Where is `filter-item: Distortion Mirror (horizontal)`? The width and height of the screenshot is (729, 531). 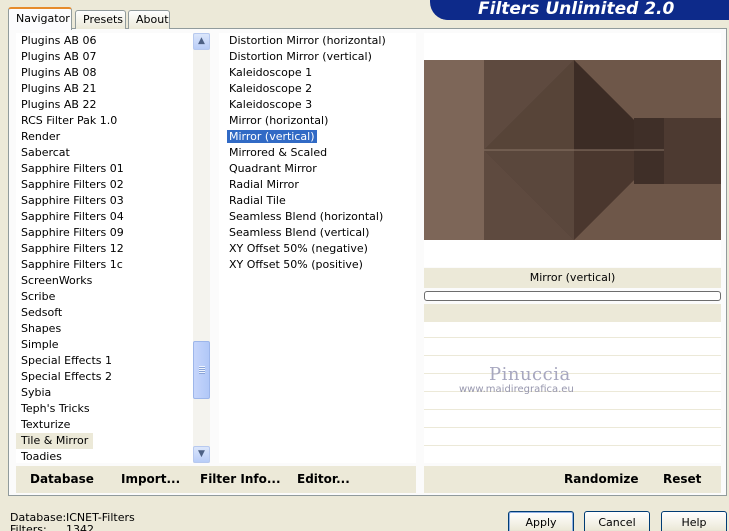
filter-item: Distortion Mirror (horizontal) is located at coordinates (317, 41).